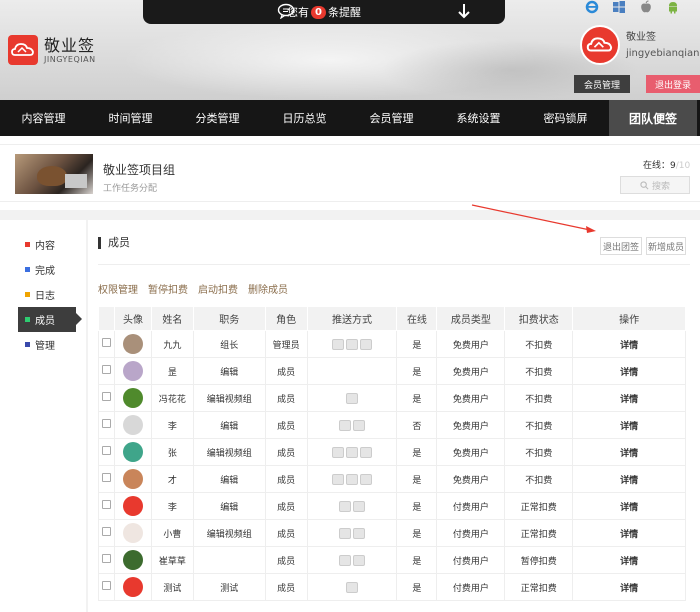  I want to click on user-avatar, so click(600, 45).